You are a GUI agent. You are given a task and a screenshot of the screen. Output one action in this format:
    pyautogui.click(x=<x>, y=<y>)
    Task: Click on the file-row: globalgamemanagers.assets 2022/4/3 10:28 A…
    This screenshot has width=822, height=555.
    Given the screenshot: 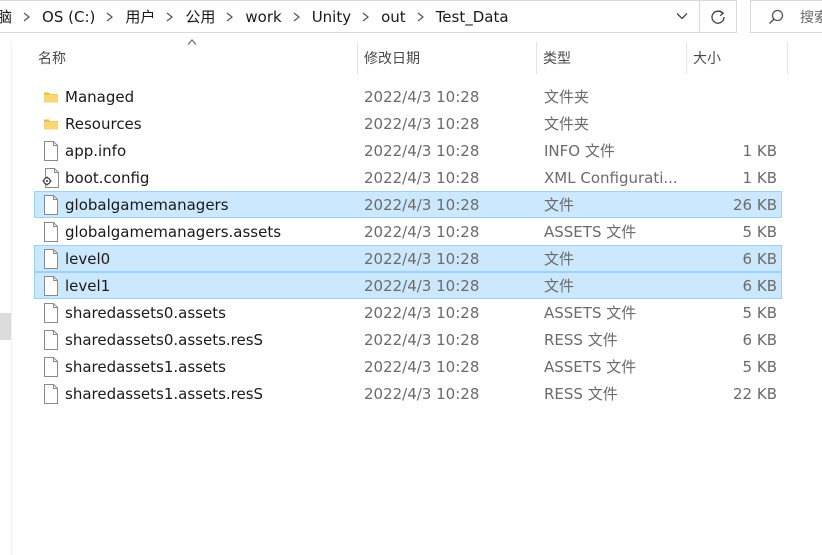 What is the action you would take?
    pyautogui.click(x=408, y=231)
    